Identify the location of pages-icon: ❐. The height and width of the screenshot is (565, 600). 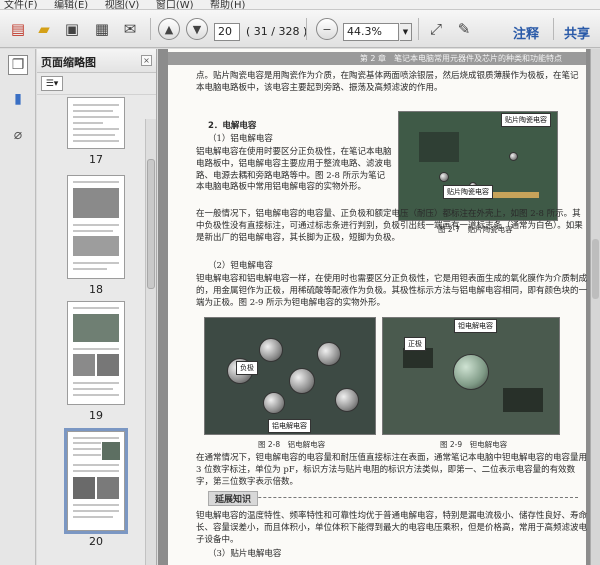
(18, 65).